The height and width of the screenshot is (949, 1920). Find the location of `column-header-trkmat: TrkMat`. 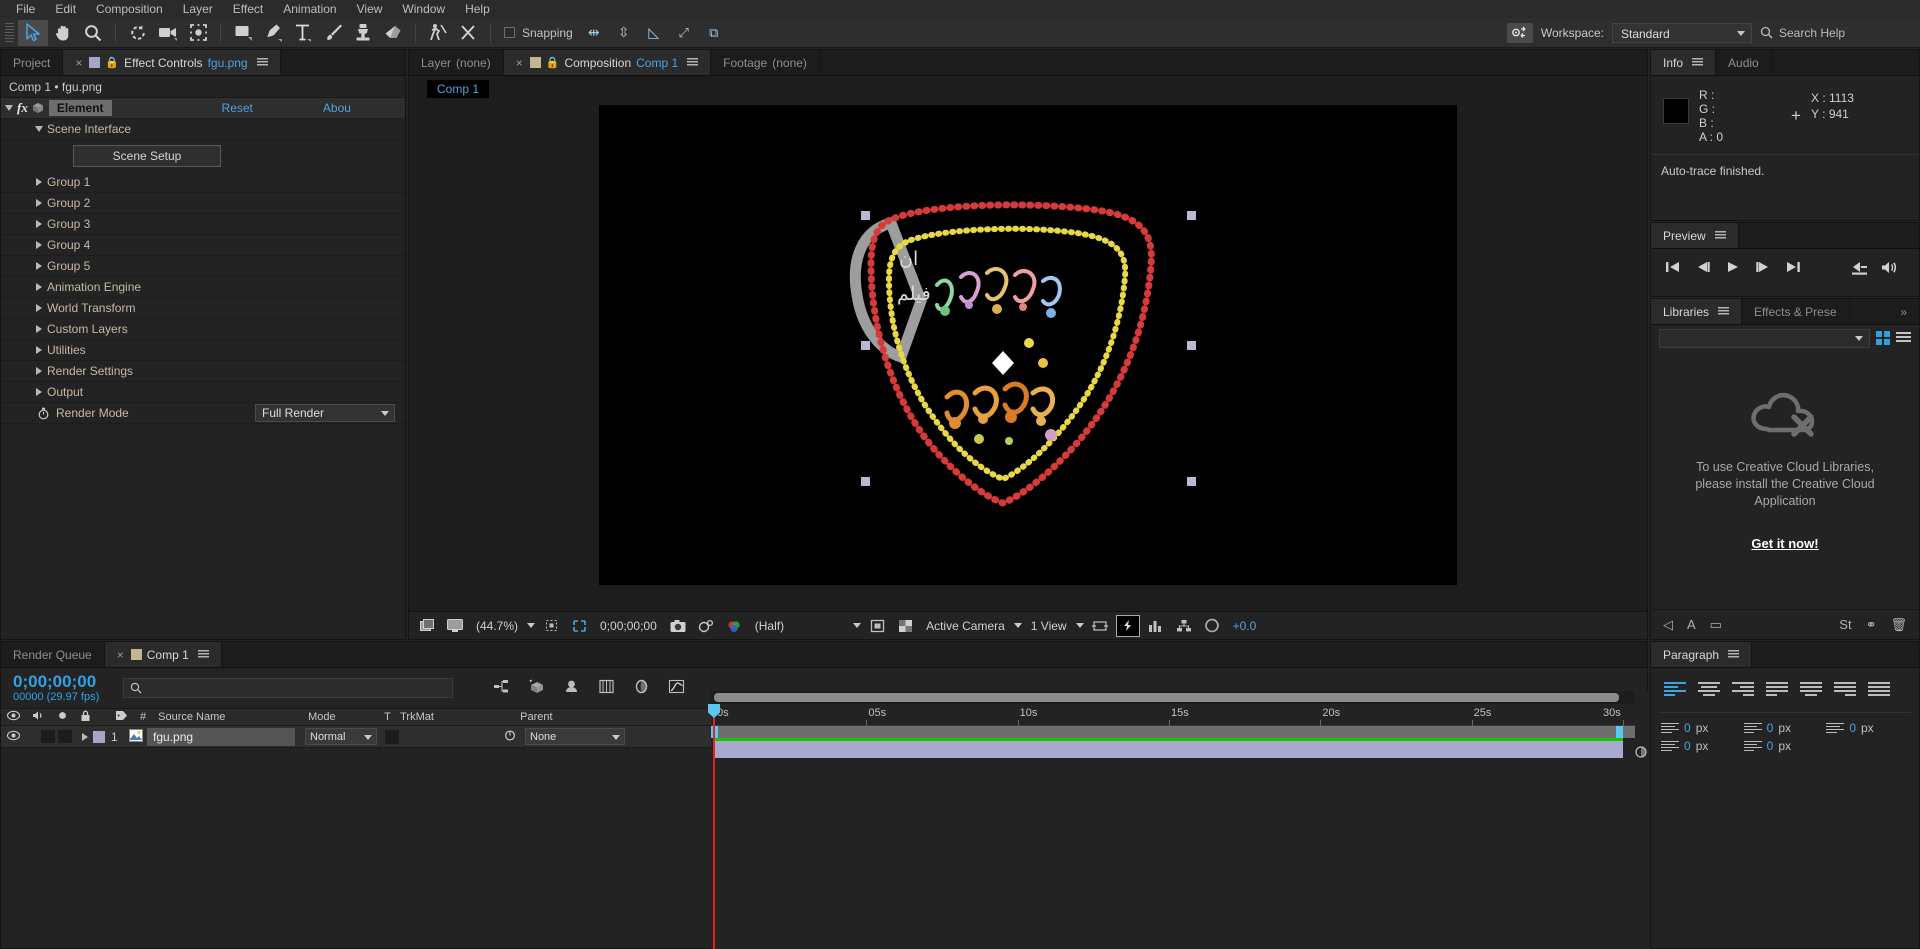

column-header-trkmat: TrkMat is located at coordinates (454, 717).